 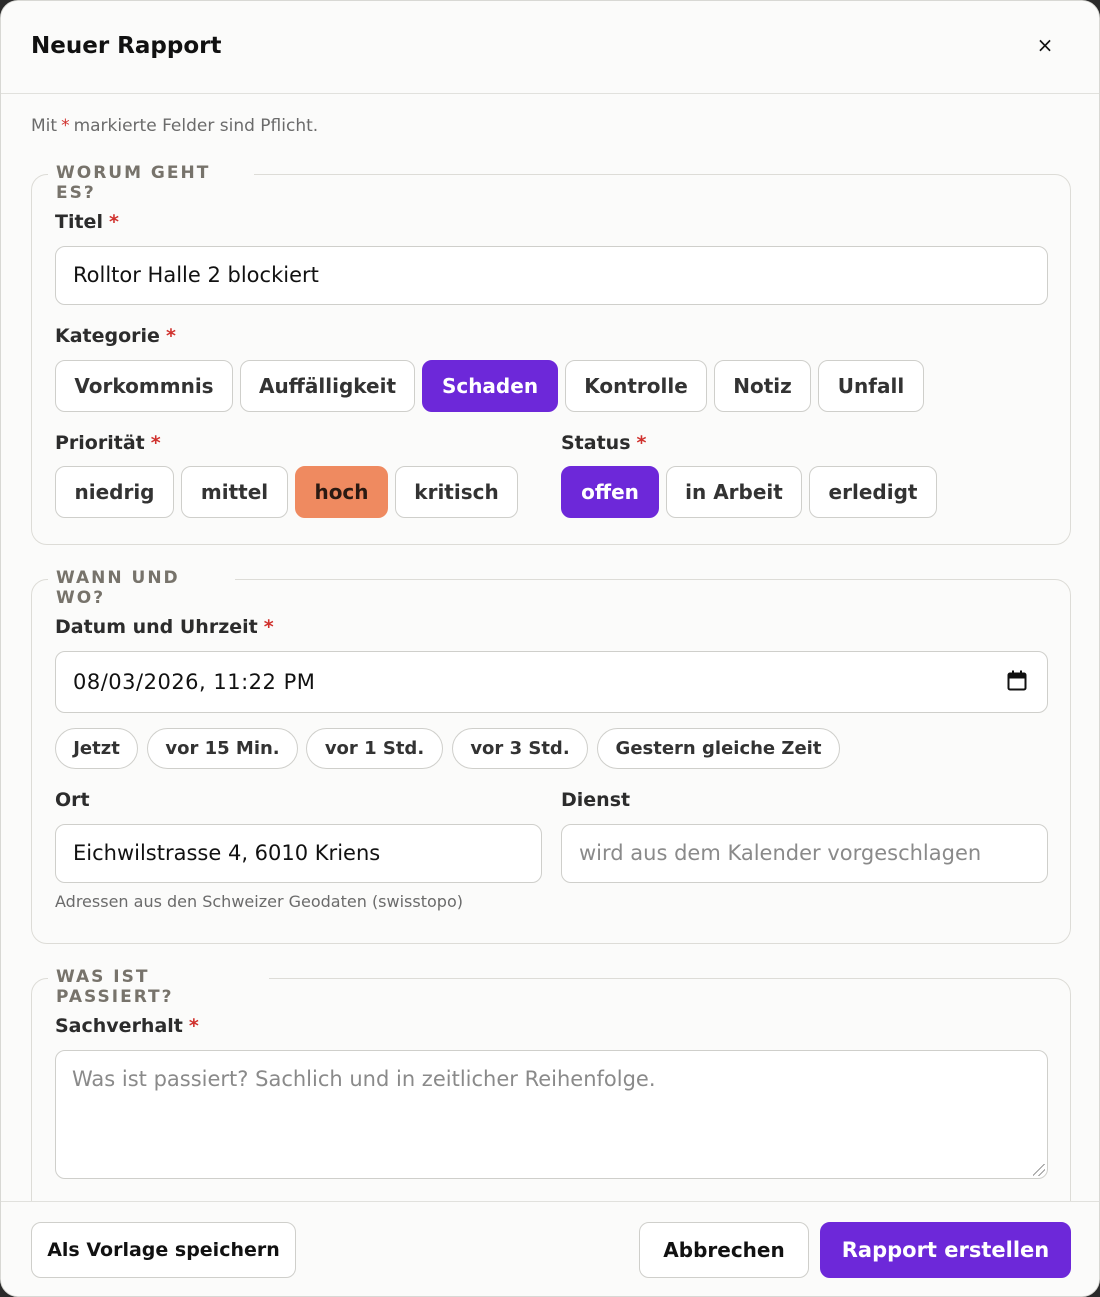 What do you see at coordinates (636, 386) in the screenshot?
I see `category-chip-kontrolle: Kontrolle` at bounding box center [636, 386].